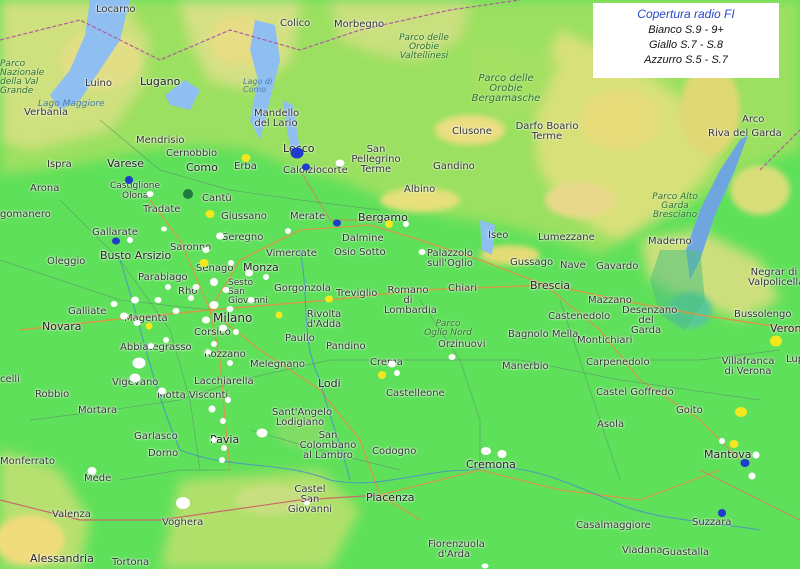 This screenshot has width=800, height=569. I want to click on park-valgrande: Parco Nazionale della Val Grande, so click(22, 77).